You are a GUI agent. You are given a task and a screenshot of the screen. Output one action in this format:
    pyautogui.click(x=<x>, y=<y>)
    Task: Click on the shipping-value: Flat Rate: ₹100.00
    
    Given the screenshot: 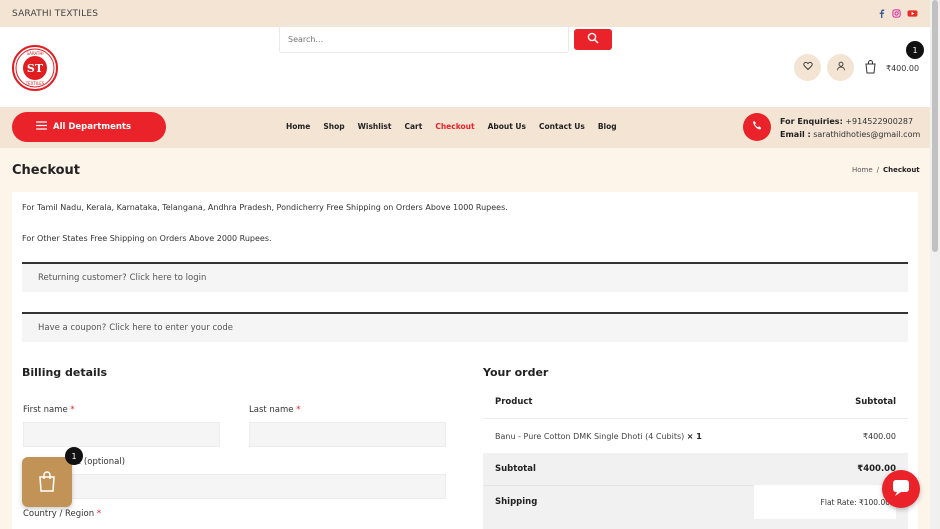 What is the action you would take?
    pyautogui.click(x=855, y=502)
    